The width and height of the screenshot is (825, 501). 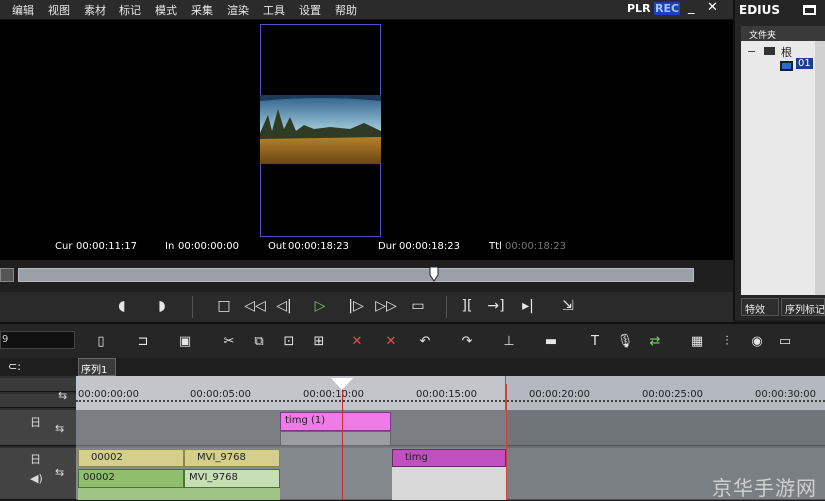 I want to click on fast-forward-icon: ▷▷, so click(x=386, y=306).